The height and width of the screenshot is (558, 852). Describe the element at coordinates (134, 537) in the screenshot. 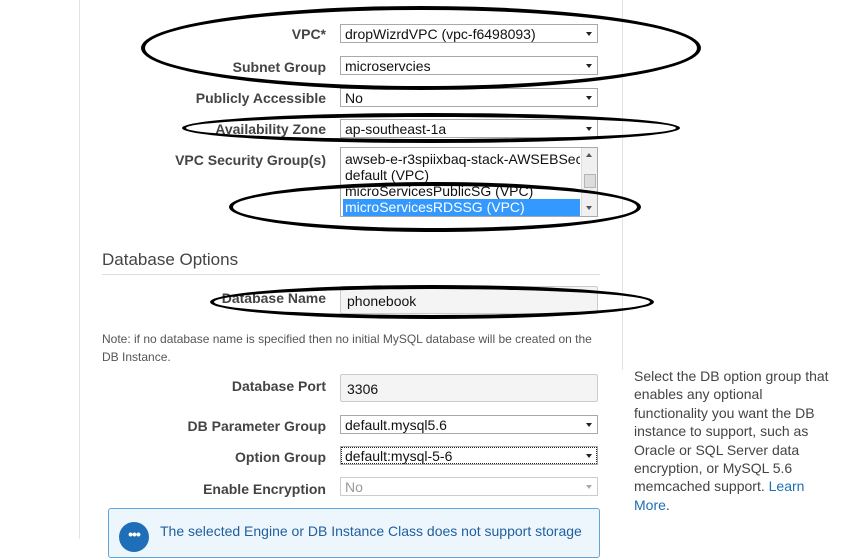

I see `ellipsis-icon: •••` at that location.